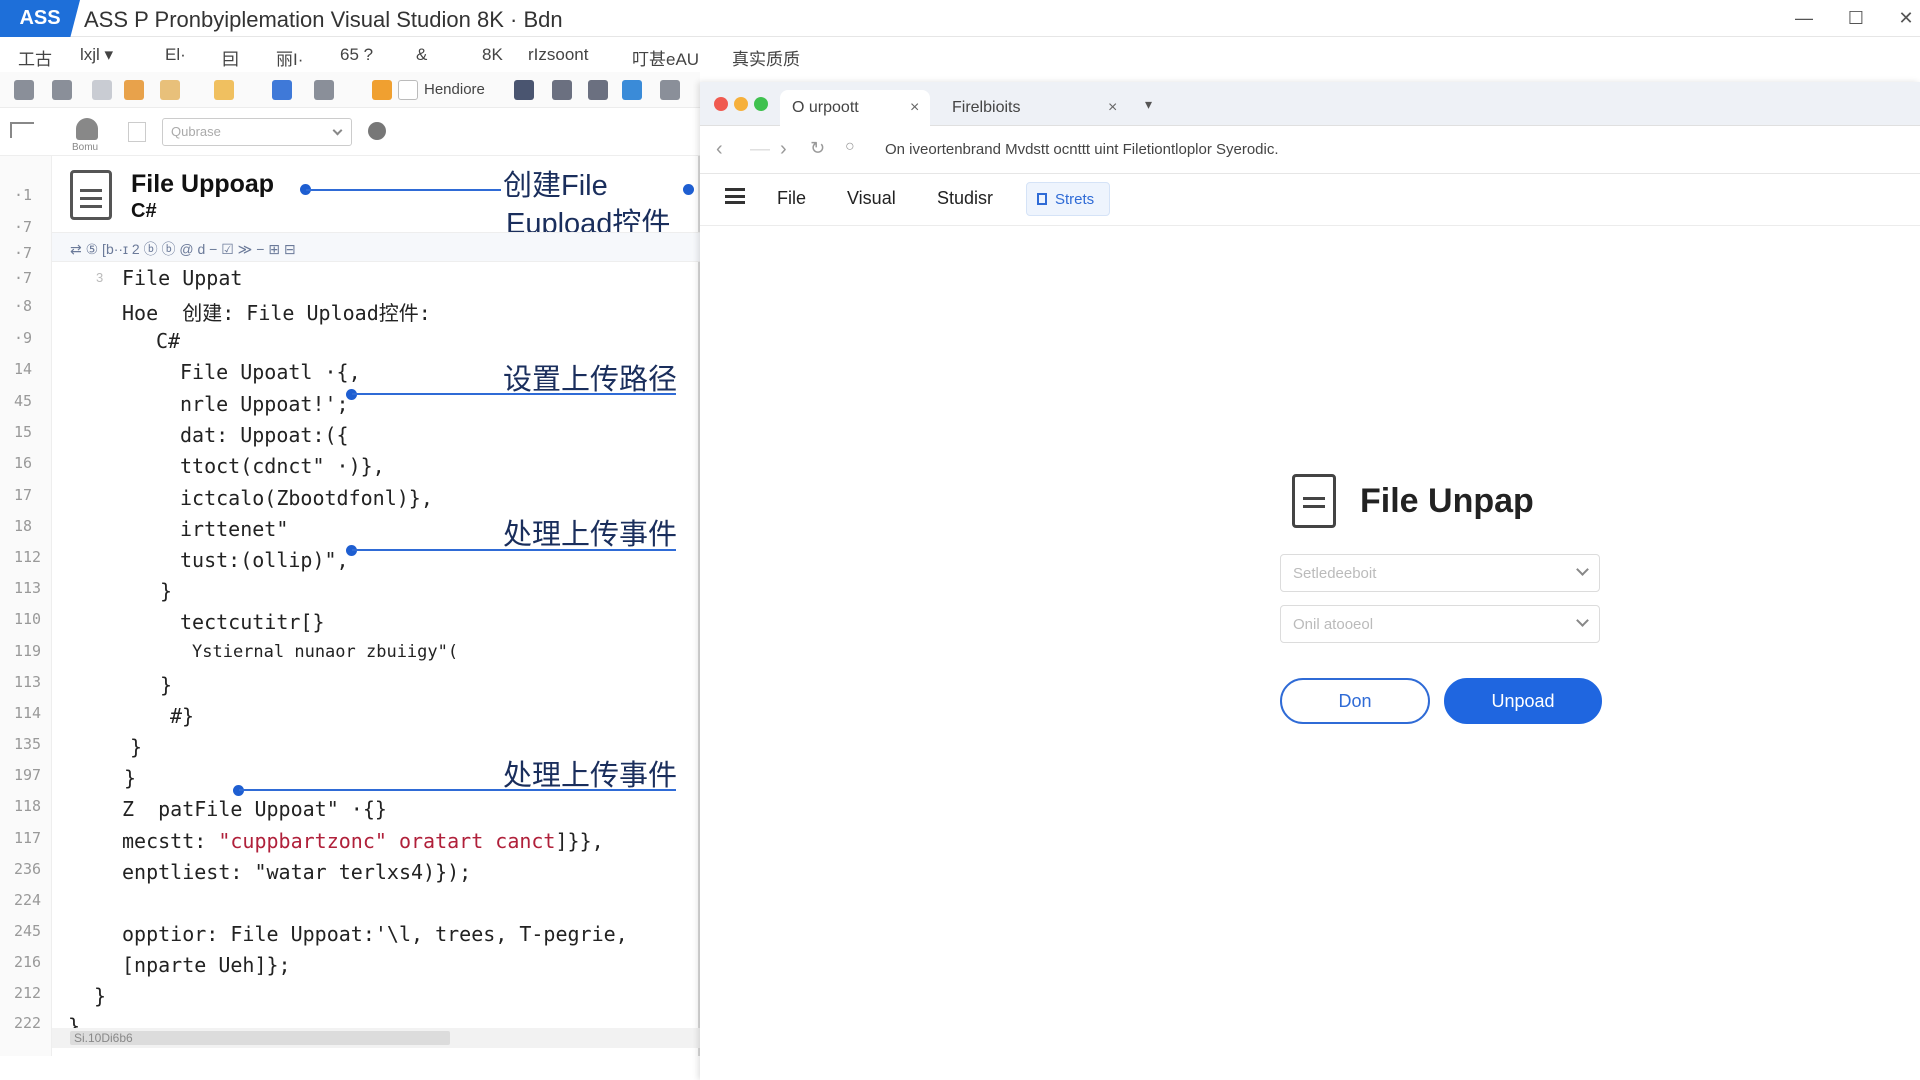 This screenshot has width=1920, height=1080. I want to click on upload-button: Unpoad, so click(1523, 701).